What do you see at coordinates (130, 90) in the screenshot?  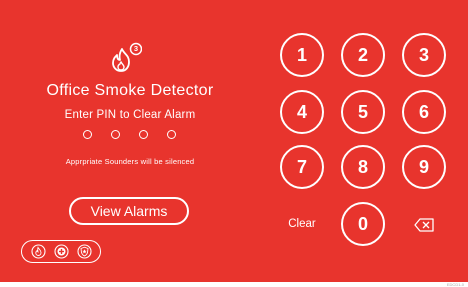 I see `alarm-title: Office Smoke Detector` at bounding box center [130, 90].